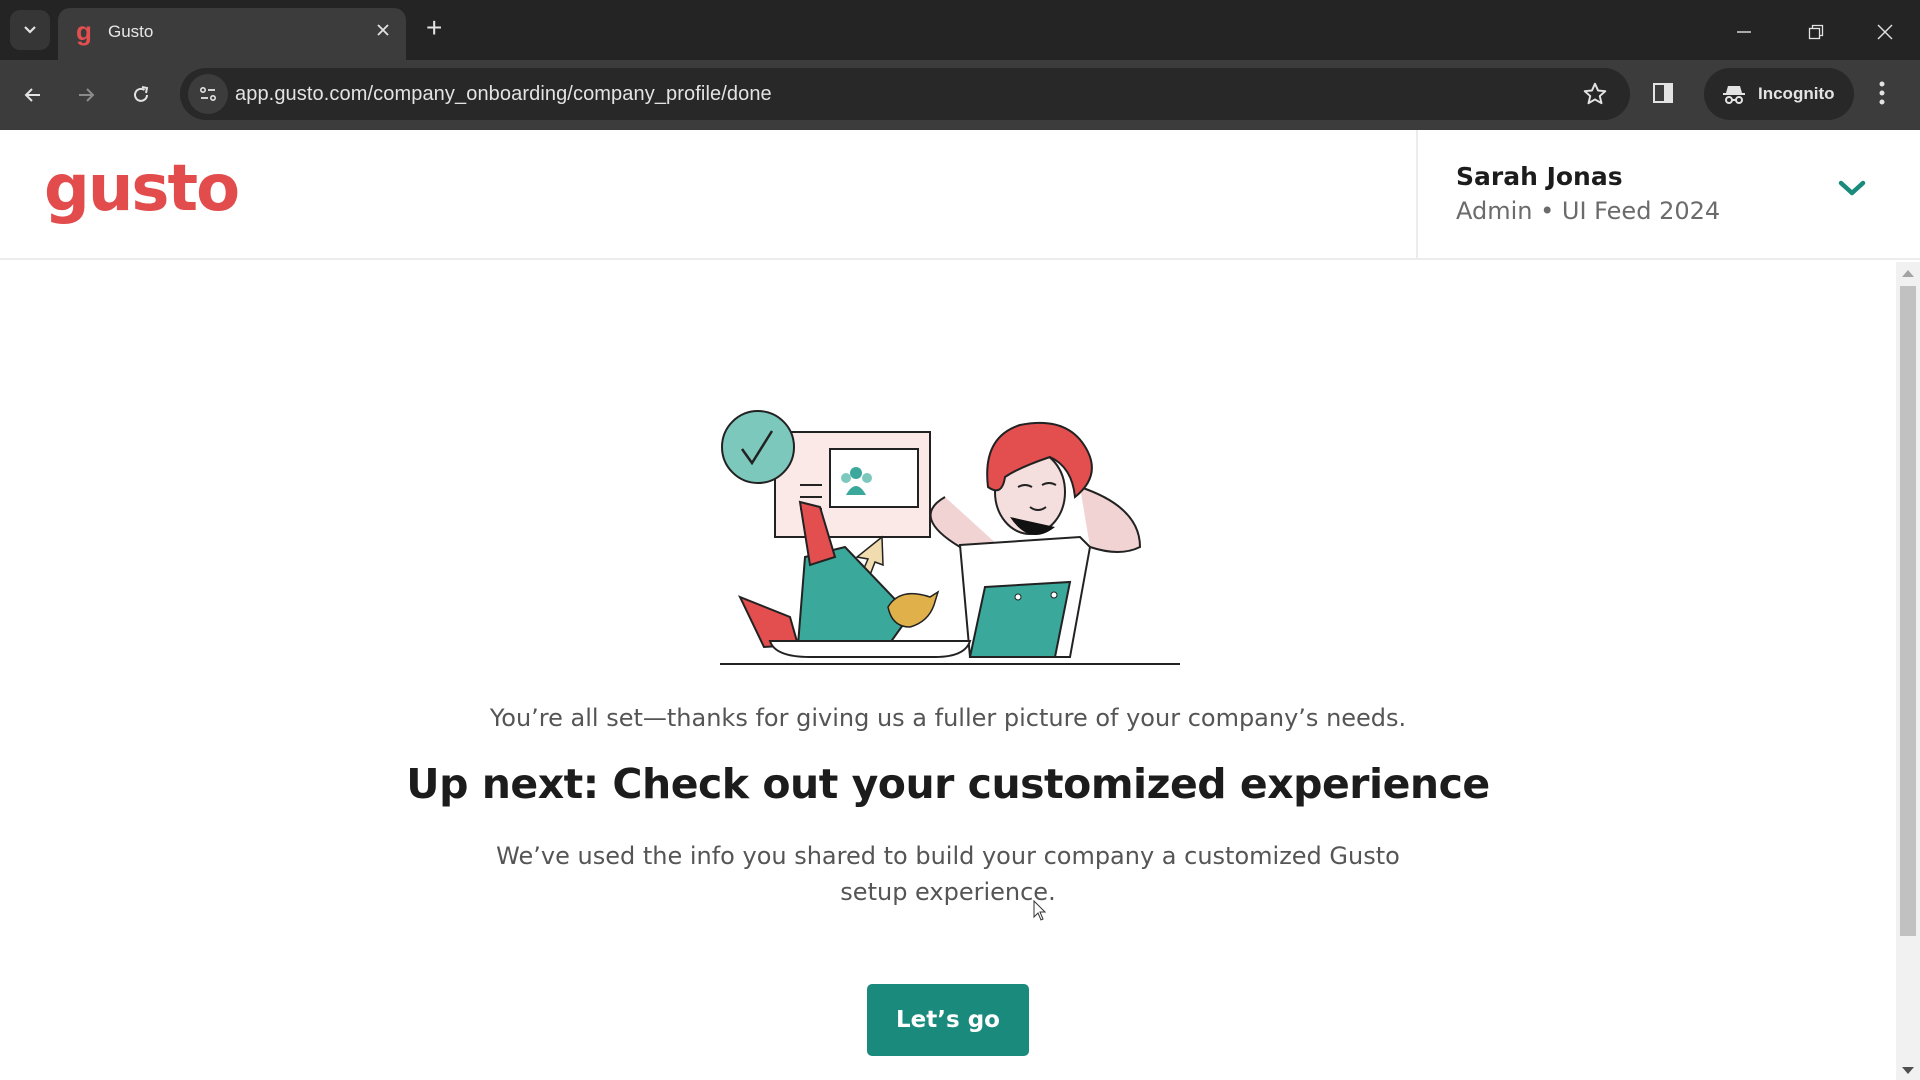 Image resolution: width=1920 pixels, height=1080 pixels. What do you see at coordinates (1908, 1070) in the screenshot?
I see `scroll-down-arrow-icon` at bounding box center [1908, 1070].